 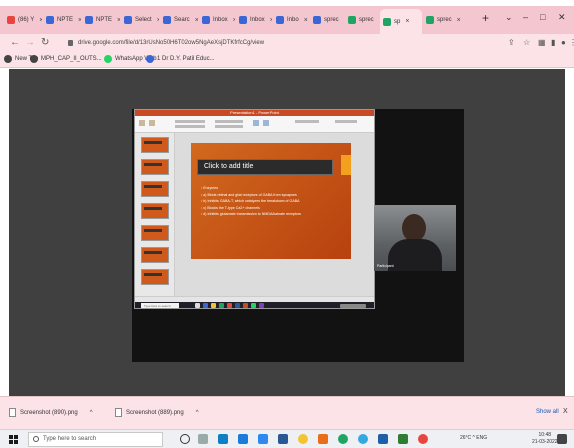 I want to click on tab-search-dropdown-icon: ⌄, so click(x=509, y=17).